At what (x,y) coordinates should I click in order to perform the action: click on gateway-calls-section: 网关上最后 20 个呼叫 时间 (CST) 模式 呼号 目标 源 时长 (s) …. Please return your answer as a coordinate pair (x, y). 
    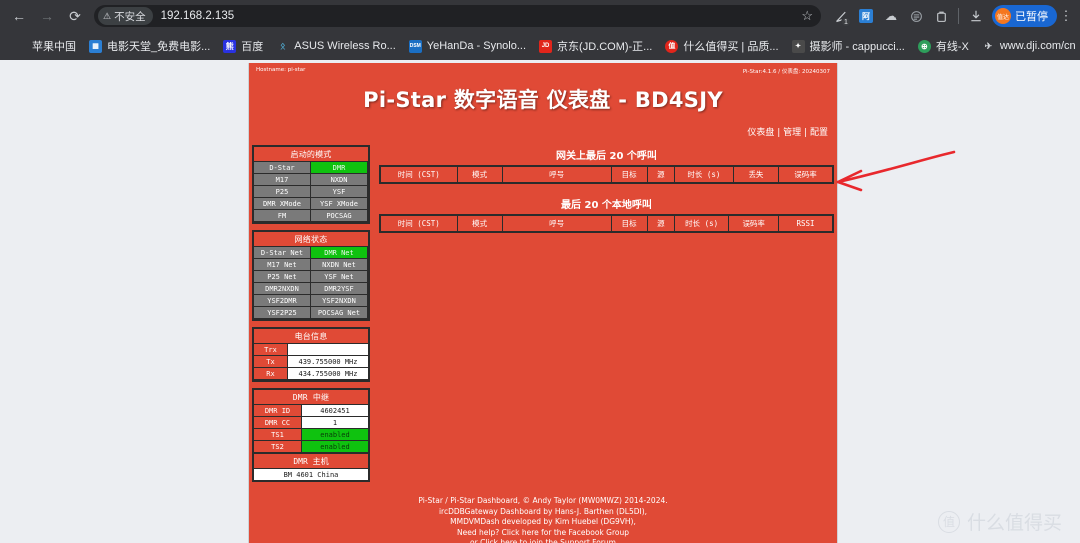
    Looking at the image, I should click on (606, 164).